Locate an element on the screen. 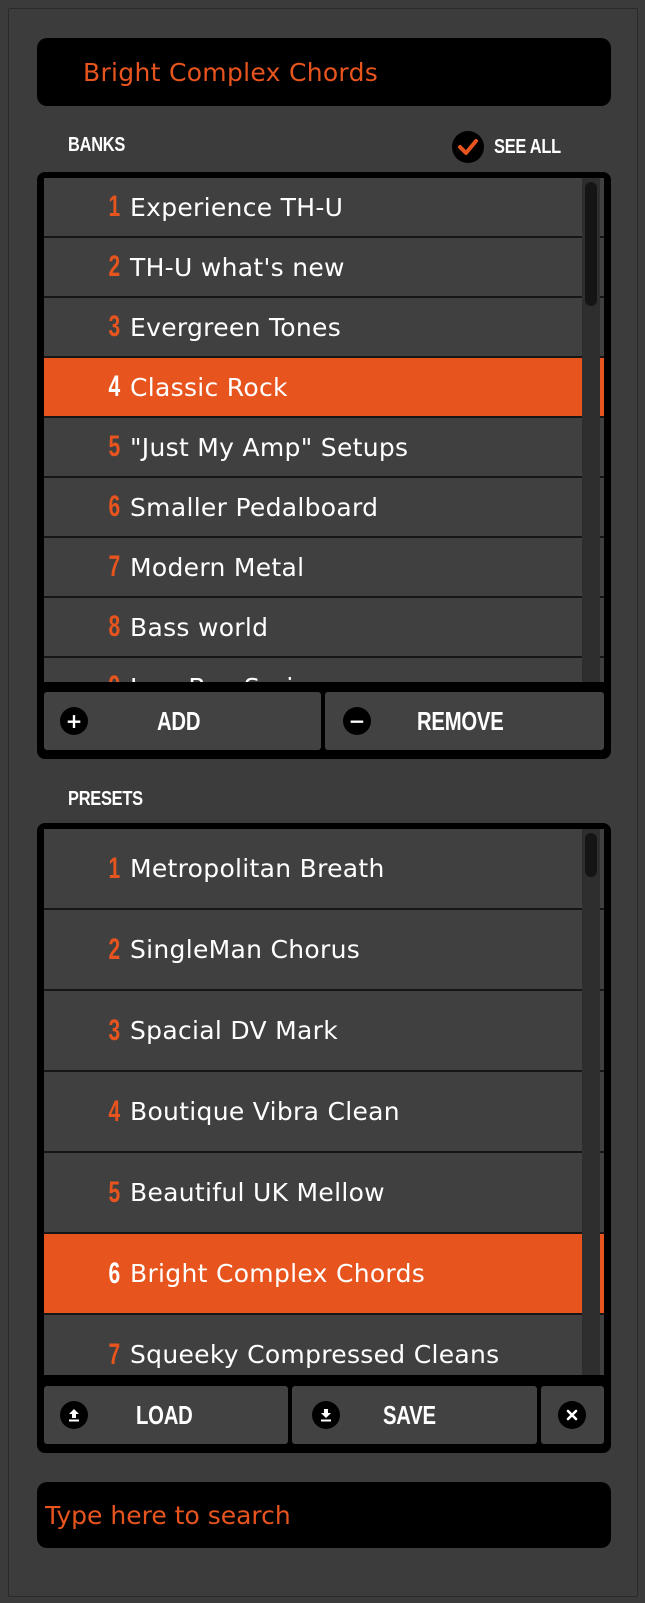  preset-row: 4 Boutique Vibra Clean is located at coordinates (324, 1112).